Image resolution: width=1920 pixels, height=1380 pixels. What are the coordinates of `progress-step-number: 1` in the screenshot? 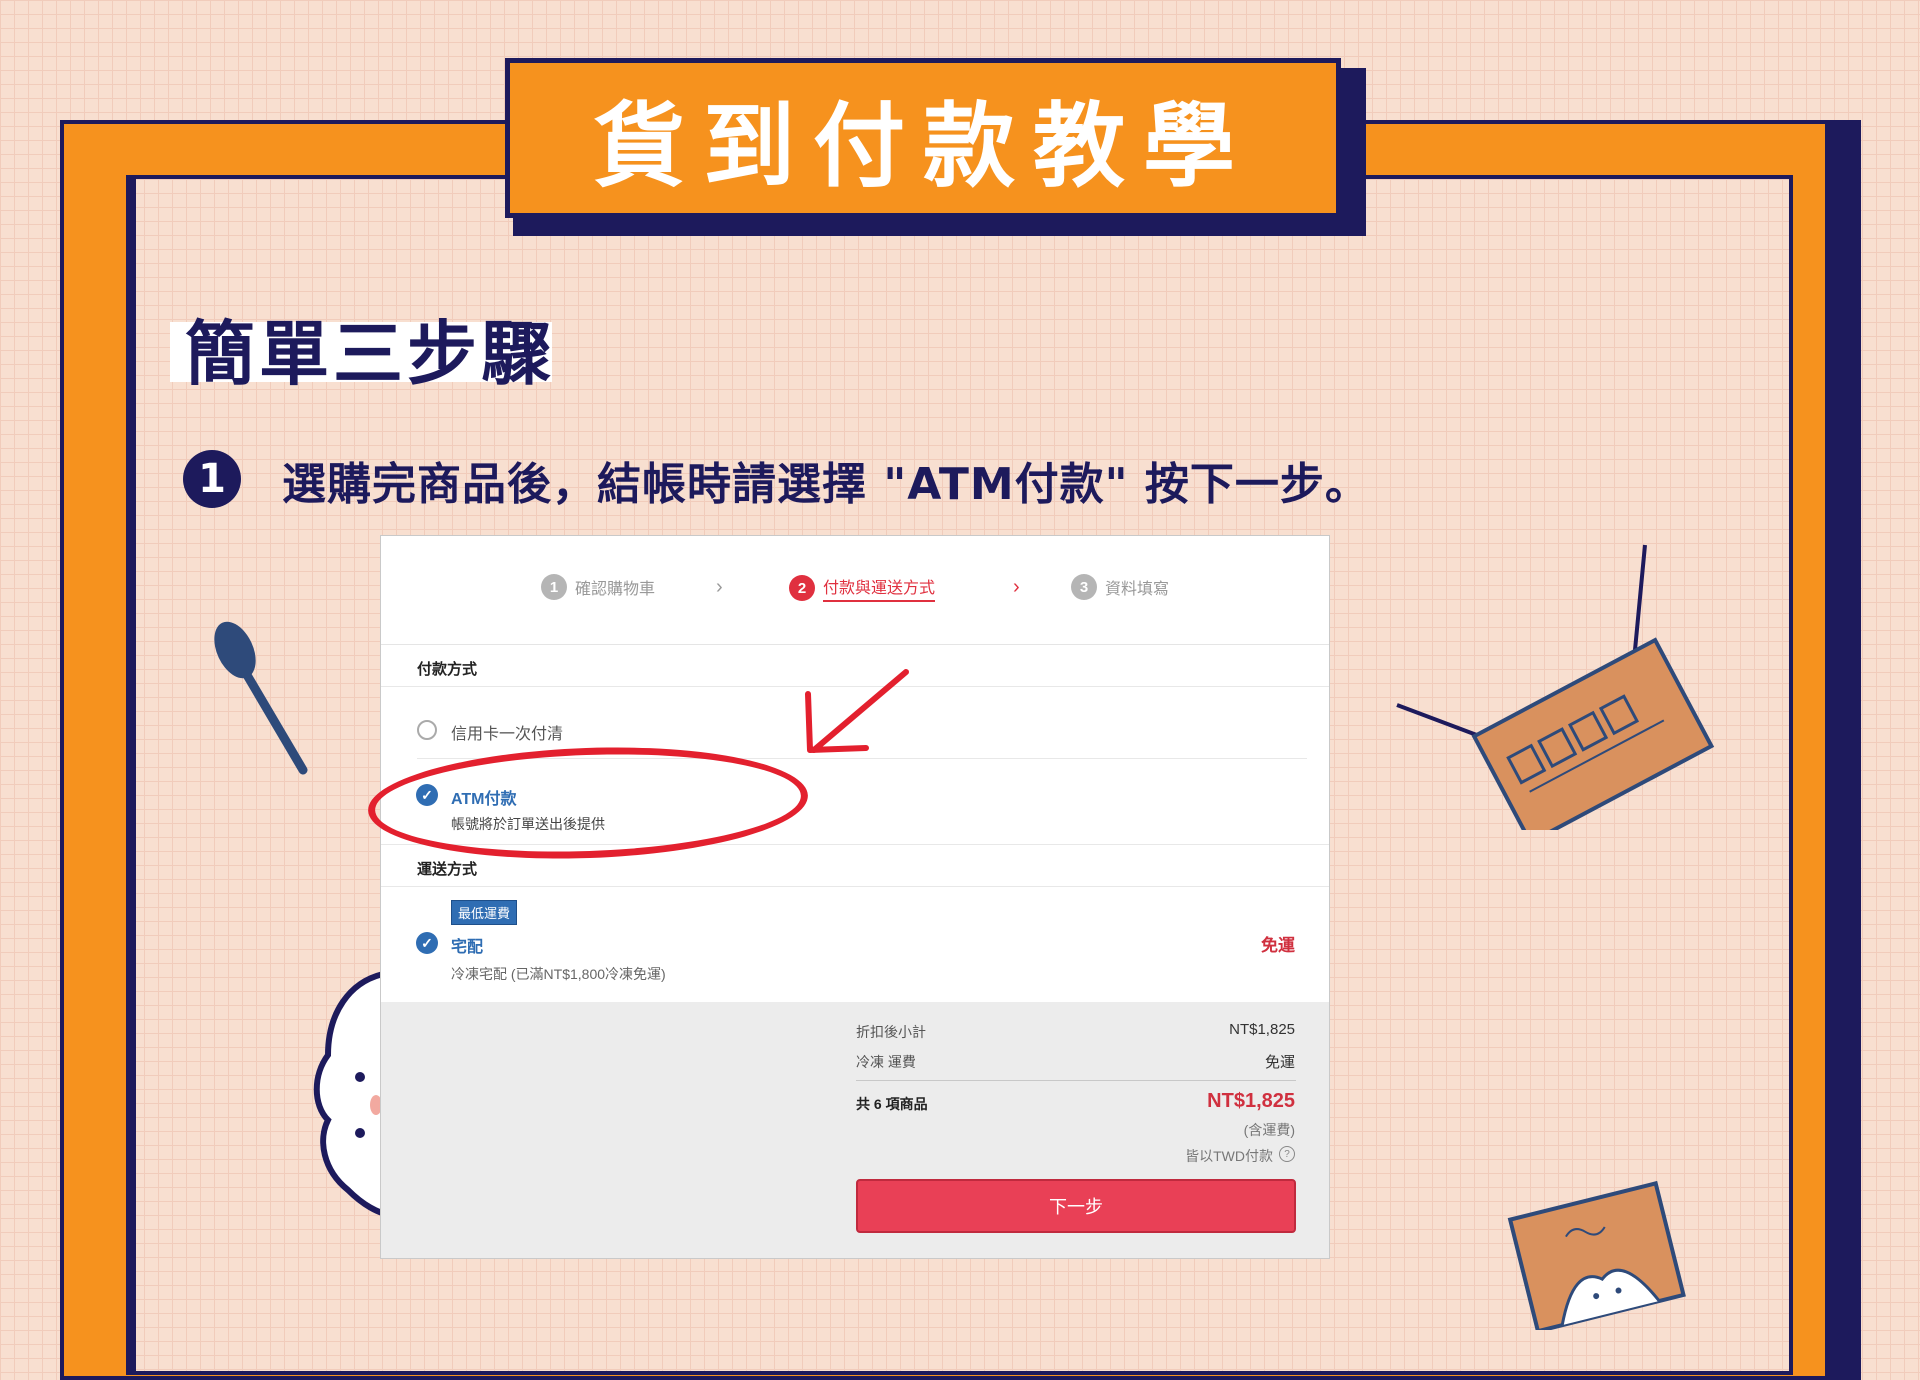 It's located at (554, 587).